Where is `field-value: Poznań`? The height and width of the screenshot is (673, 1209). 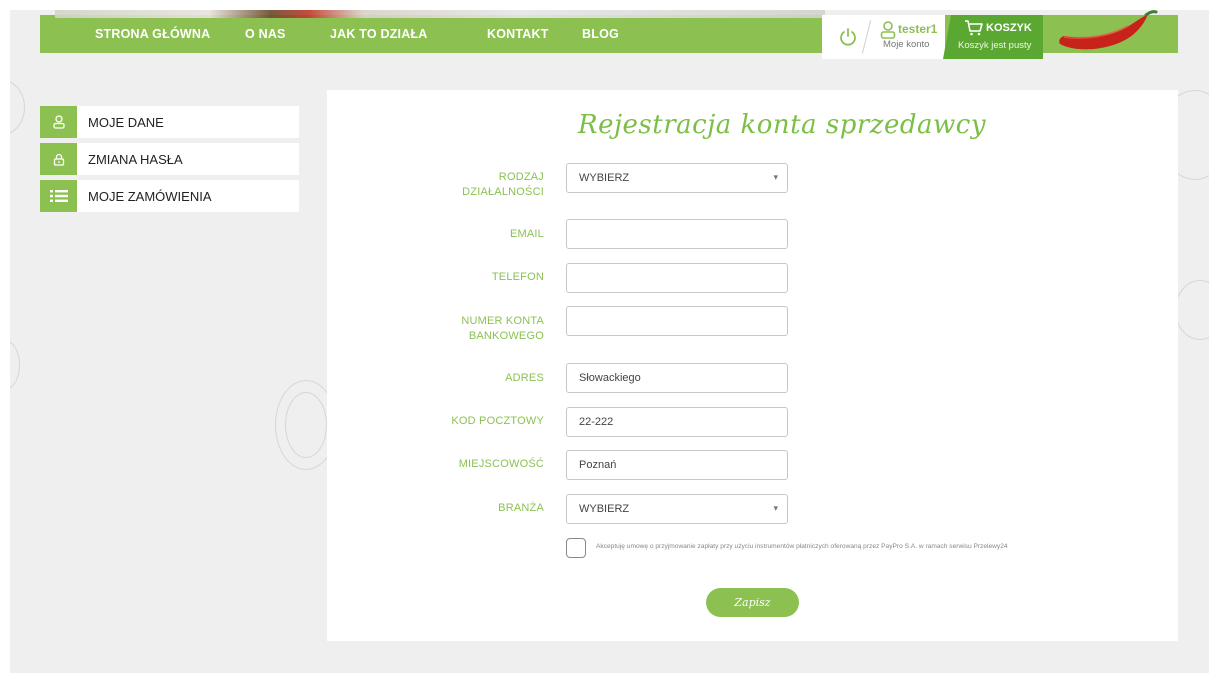
field-value: Poznań is located at coordinates (598, 465).